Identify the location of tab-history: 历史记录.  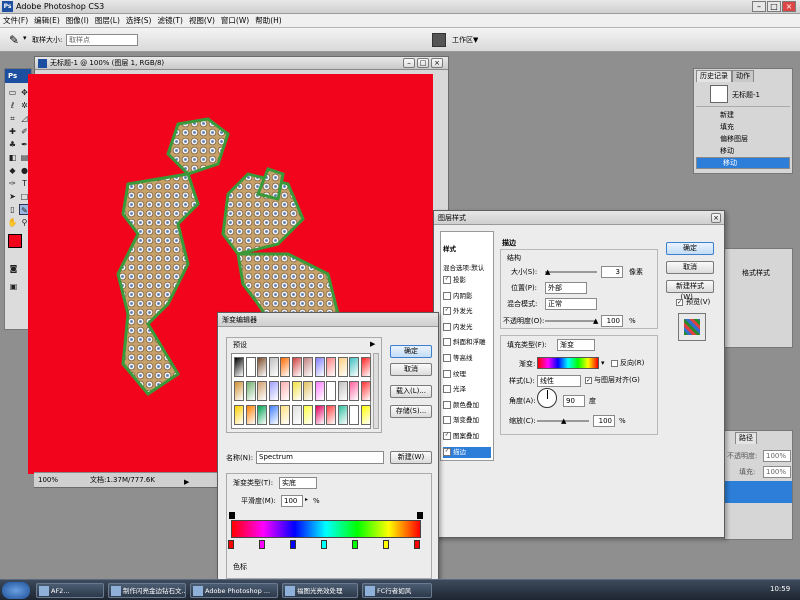
(714, 76).